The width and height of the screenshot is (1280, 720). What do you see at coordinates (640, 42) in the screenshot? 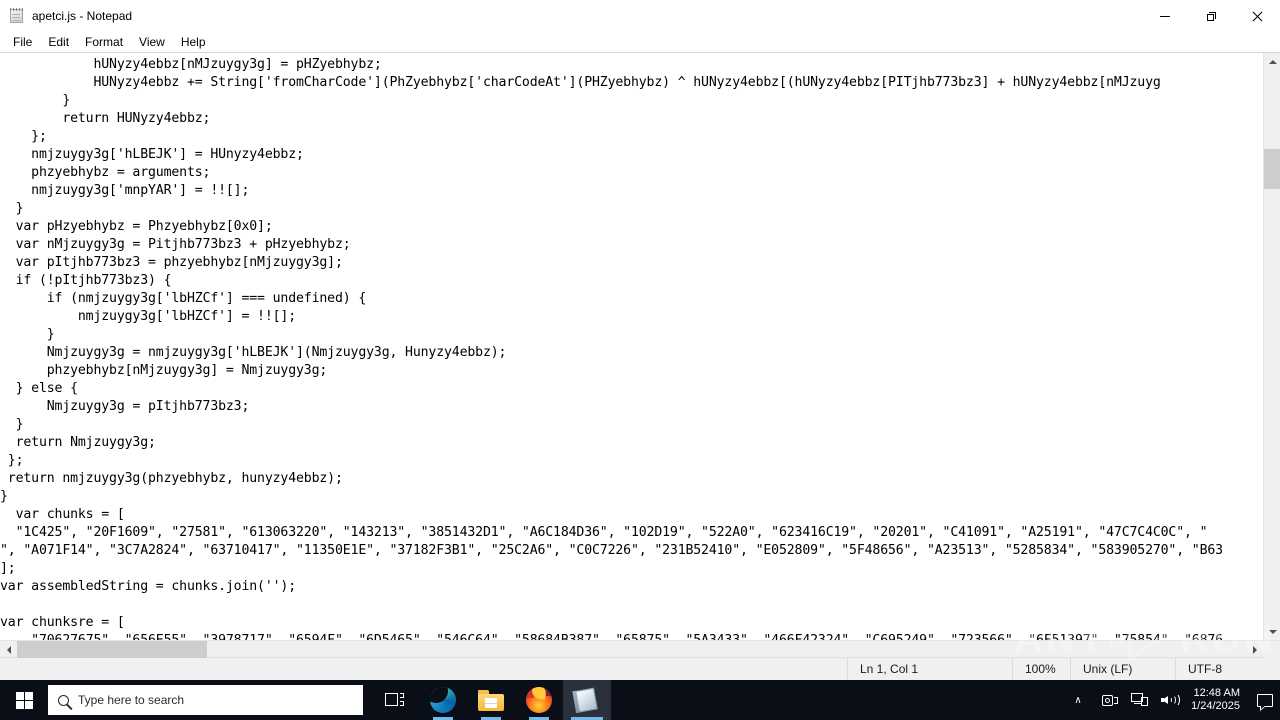
I see `menu-bar: File Edit Format View Help` at bounding box center [640, 42].